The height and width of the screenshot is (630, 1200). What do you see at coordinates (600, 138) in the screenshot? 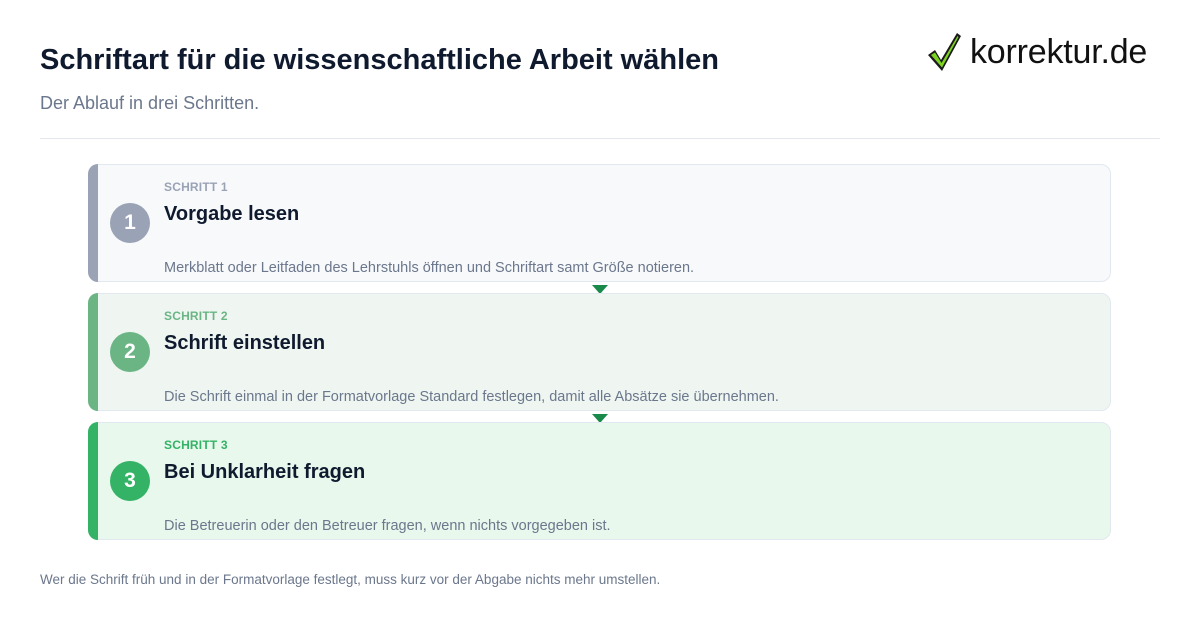
I see `header-divider` at bounding box center [600, 138].